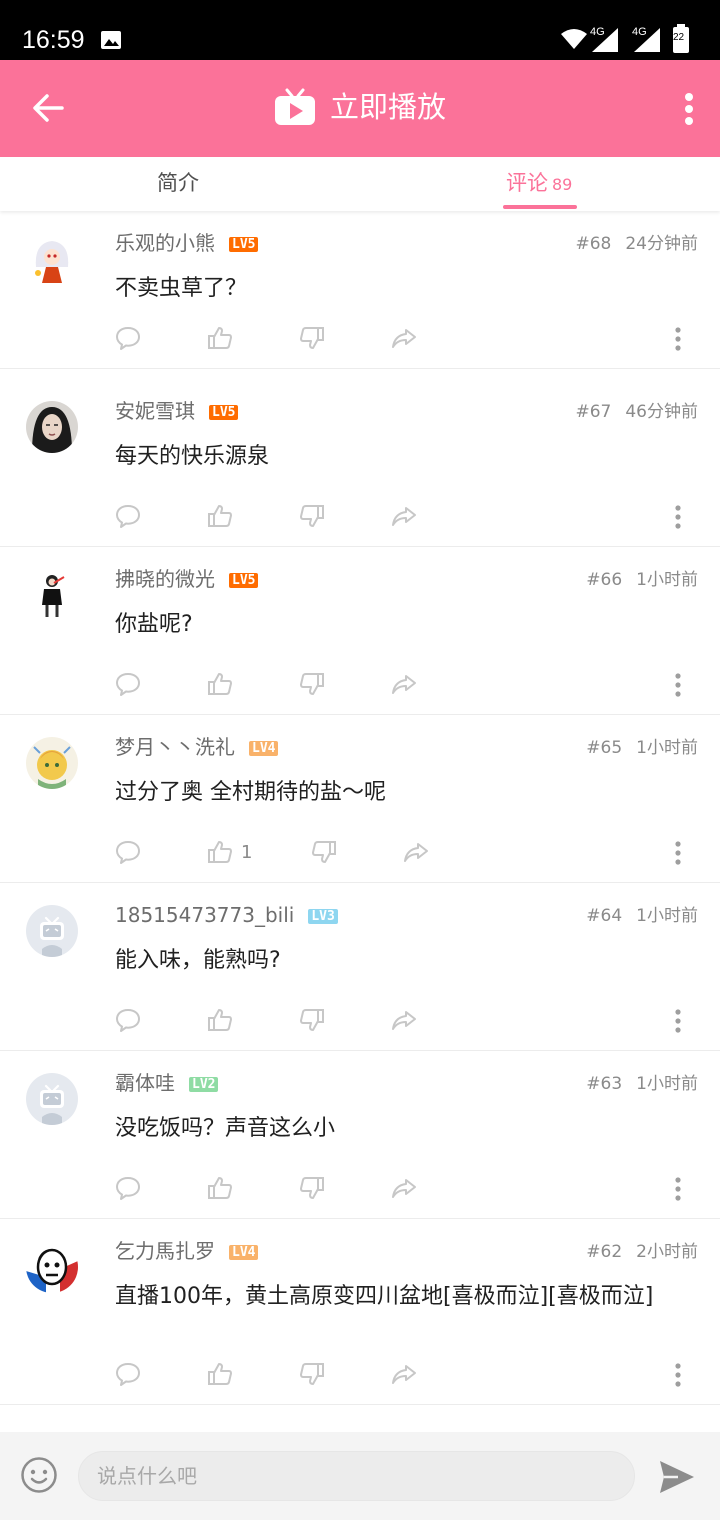 The image size is (720, 1520). What do you see at coordinates (642, 748) in the screenshot?
I see `comment-meta: #65 1小时前` at bounding box center [642, 748].